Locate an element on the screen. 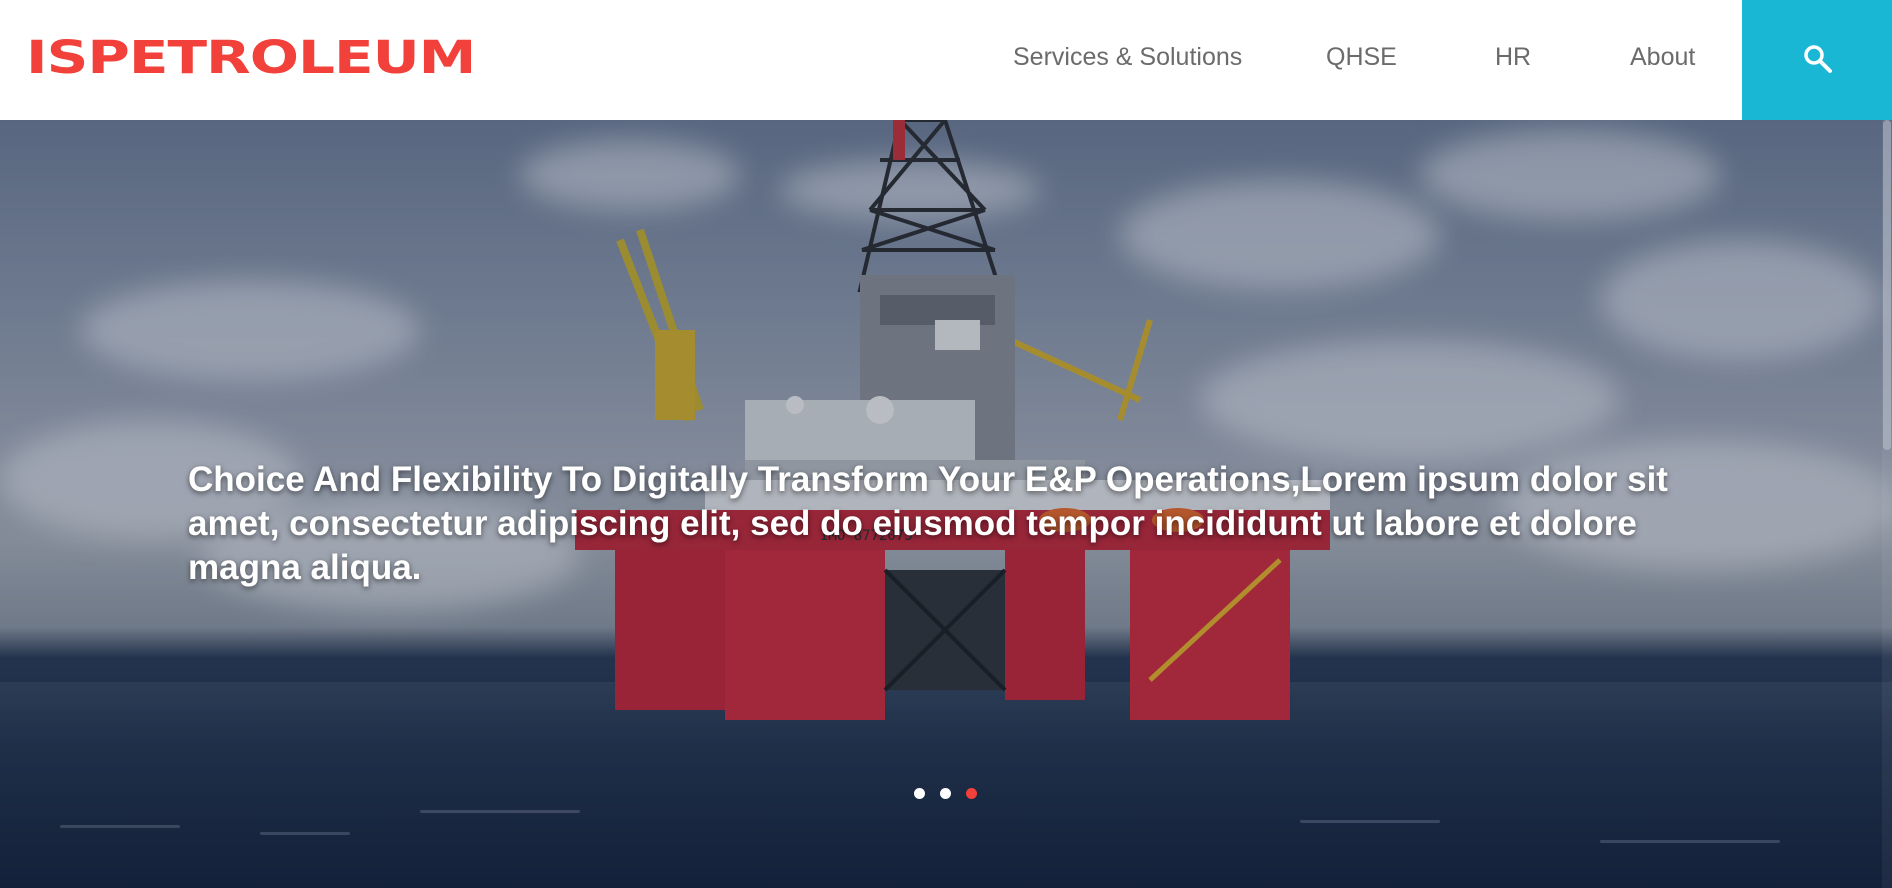 The width and height of the screenshot is (1892, 888). nav-about: About is located at coordinates (1662, 57).